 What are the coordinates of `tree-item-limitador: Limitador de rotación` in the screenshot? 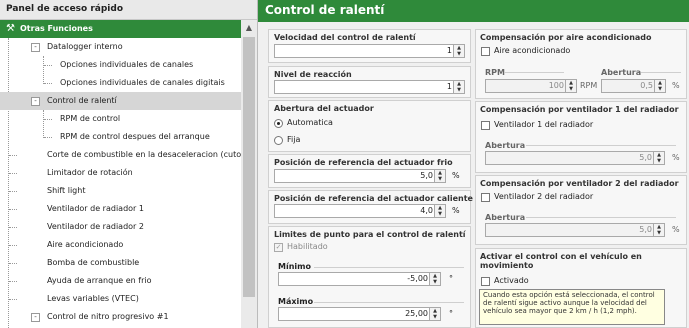 It's located at (120, 173).